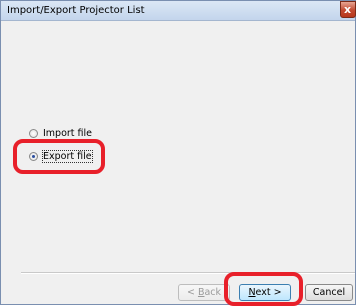 The height and width of the screenshot is (306, 356). I want to click on cancel-label: Cancel, so click(329, 292).